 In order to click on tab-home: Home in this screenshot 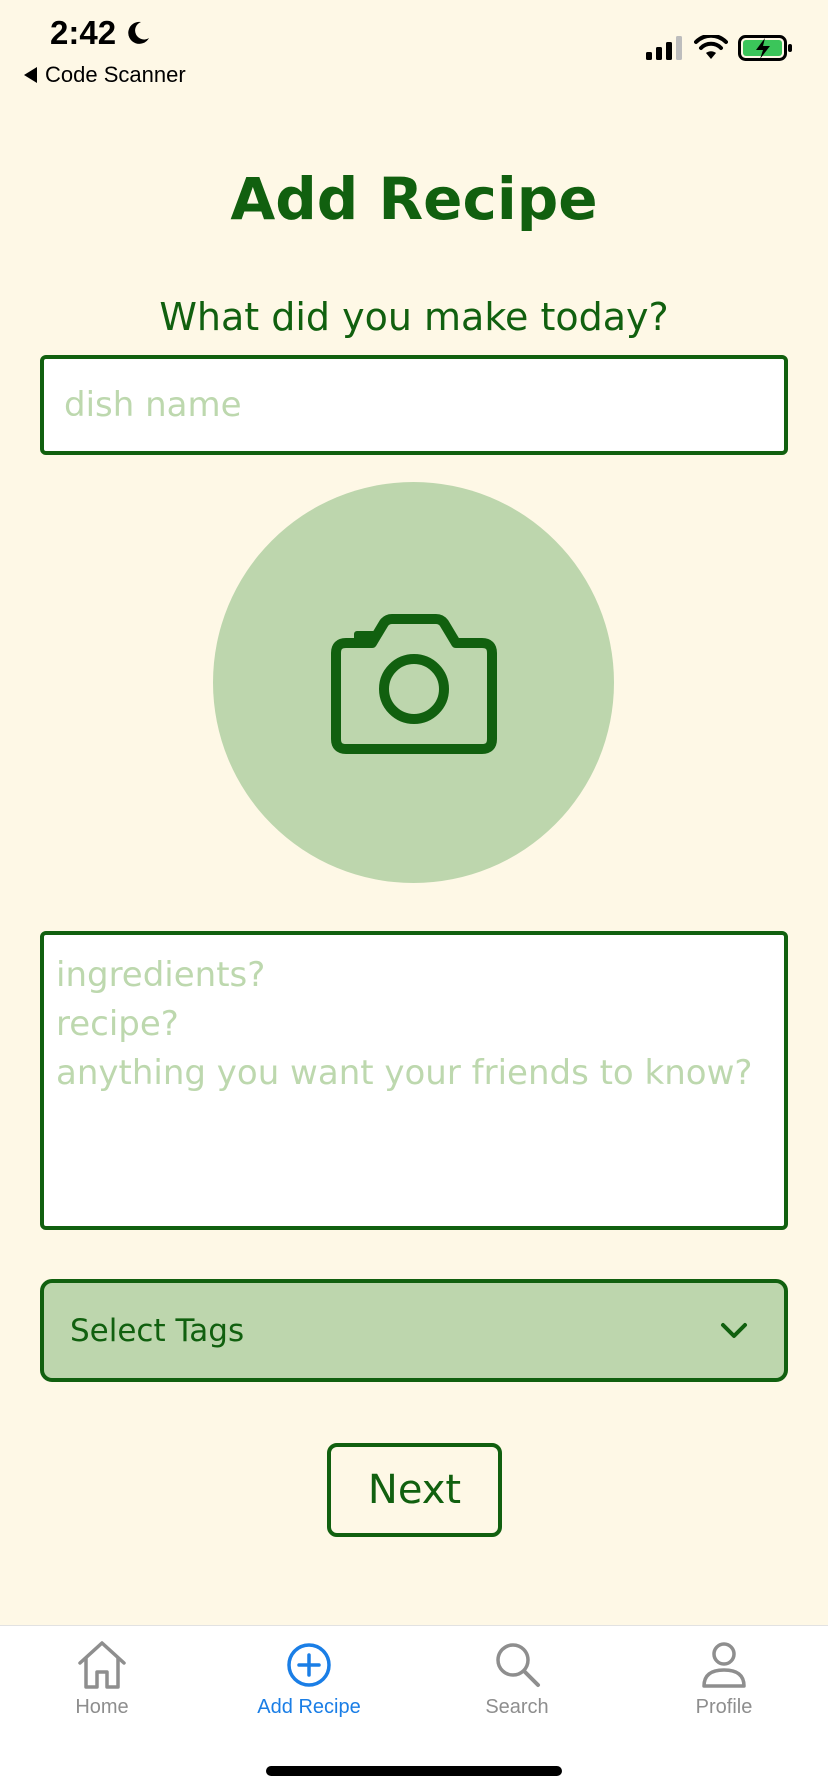, I will do `click(102, 1678)`.